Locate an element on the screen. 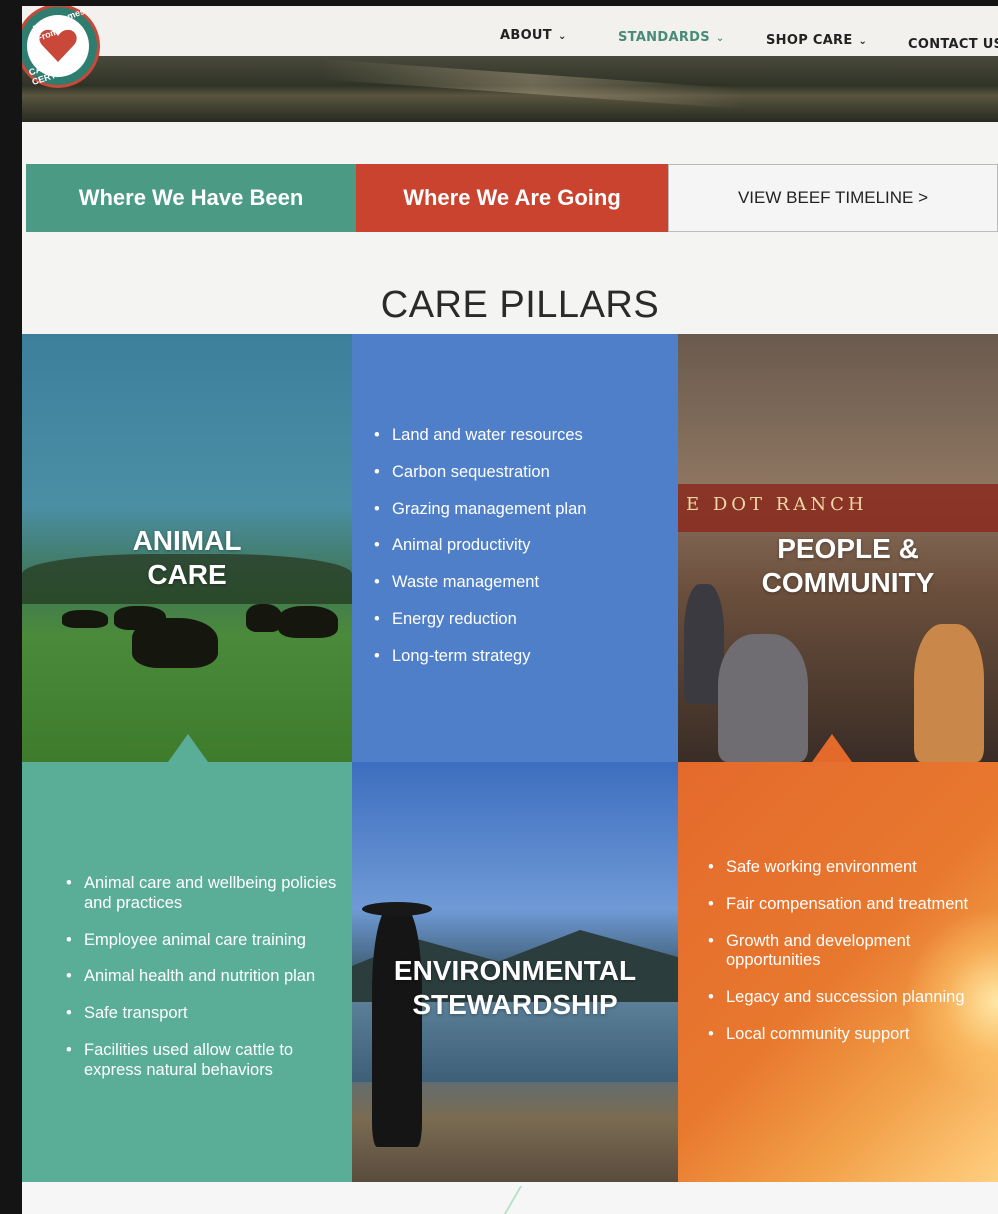  nav-label-about: ABOUT is located at coordinates (526, 35).